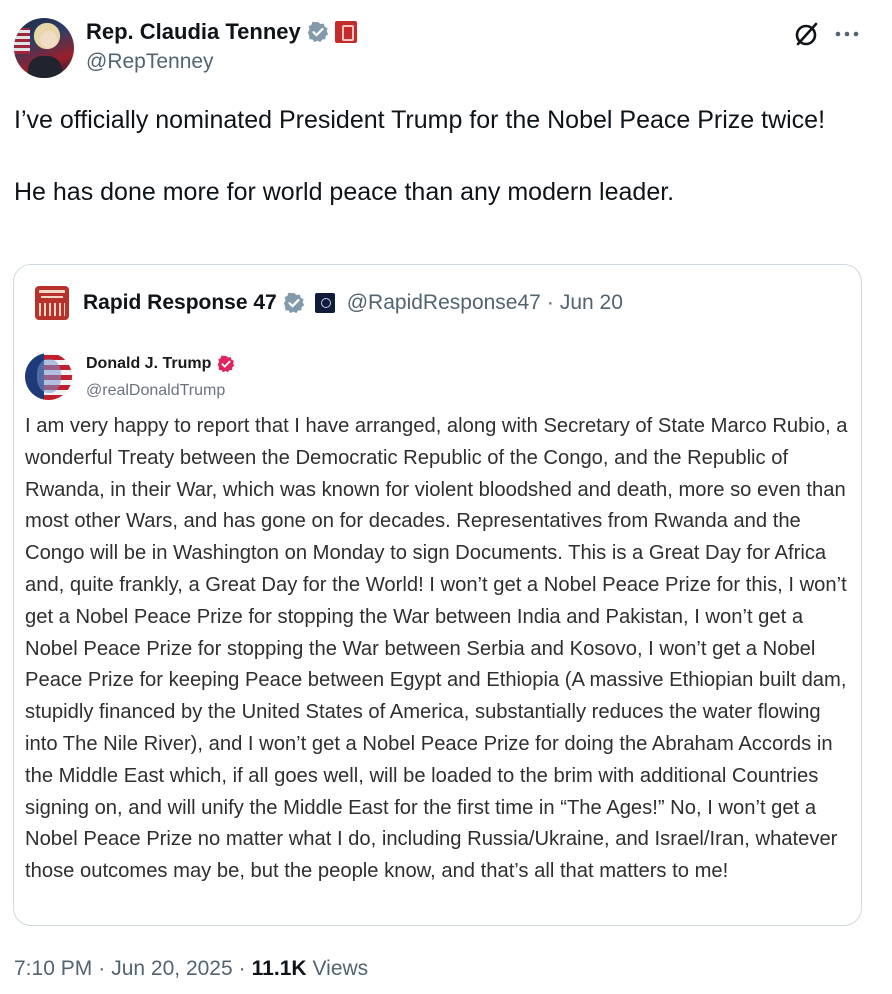  Describe the element at coordinates (806, 34) in the screenshot. I see `grok-icon` at that location.